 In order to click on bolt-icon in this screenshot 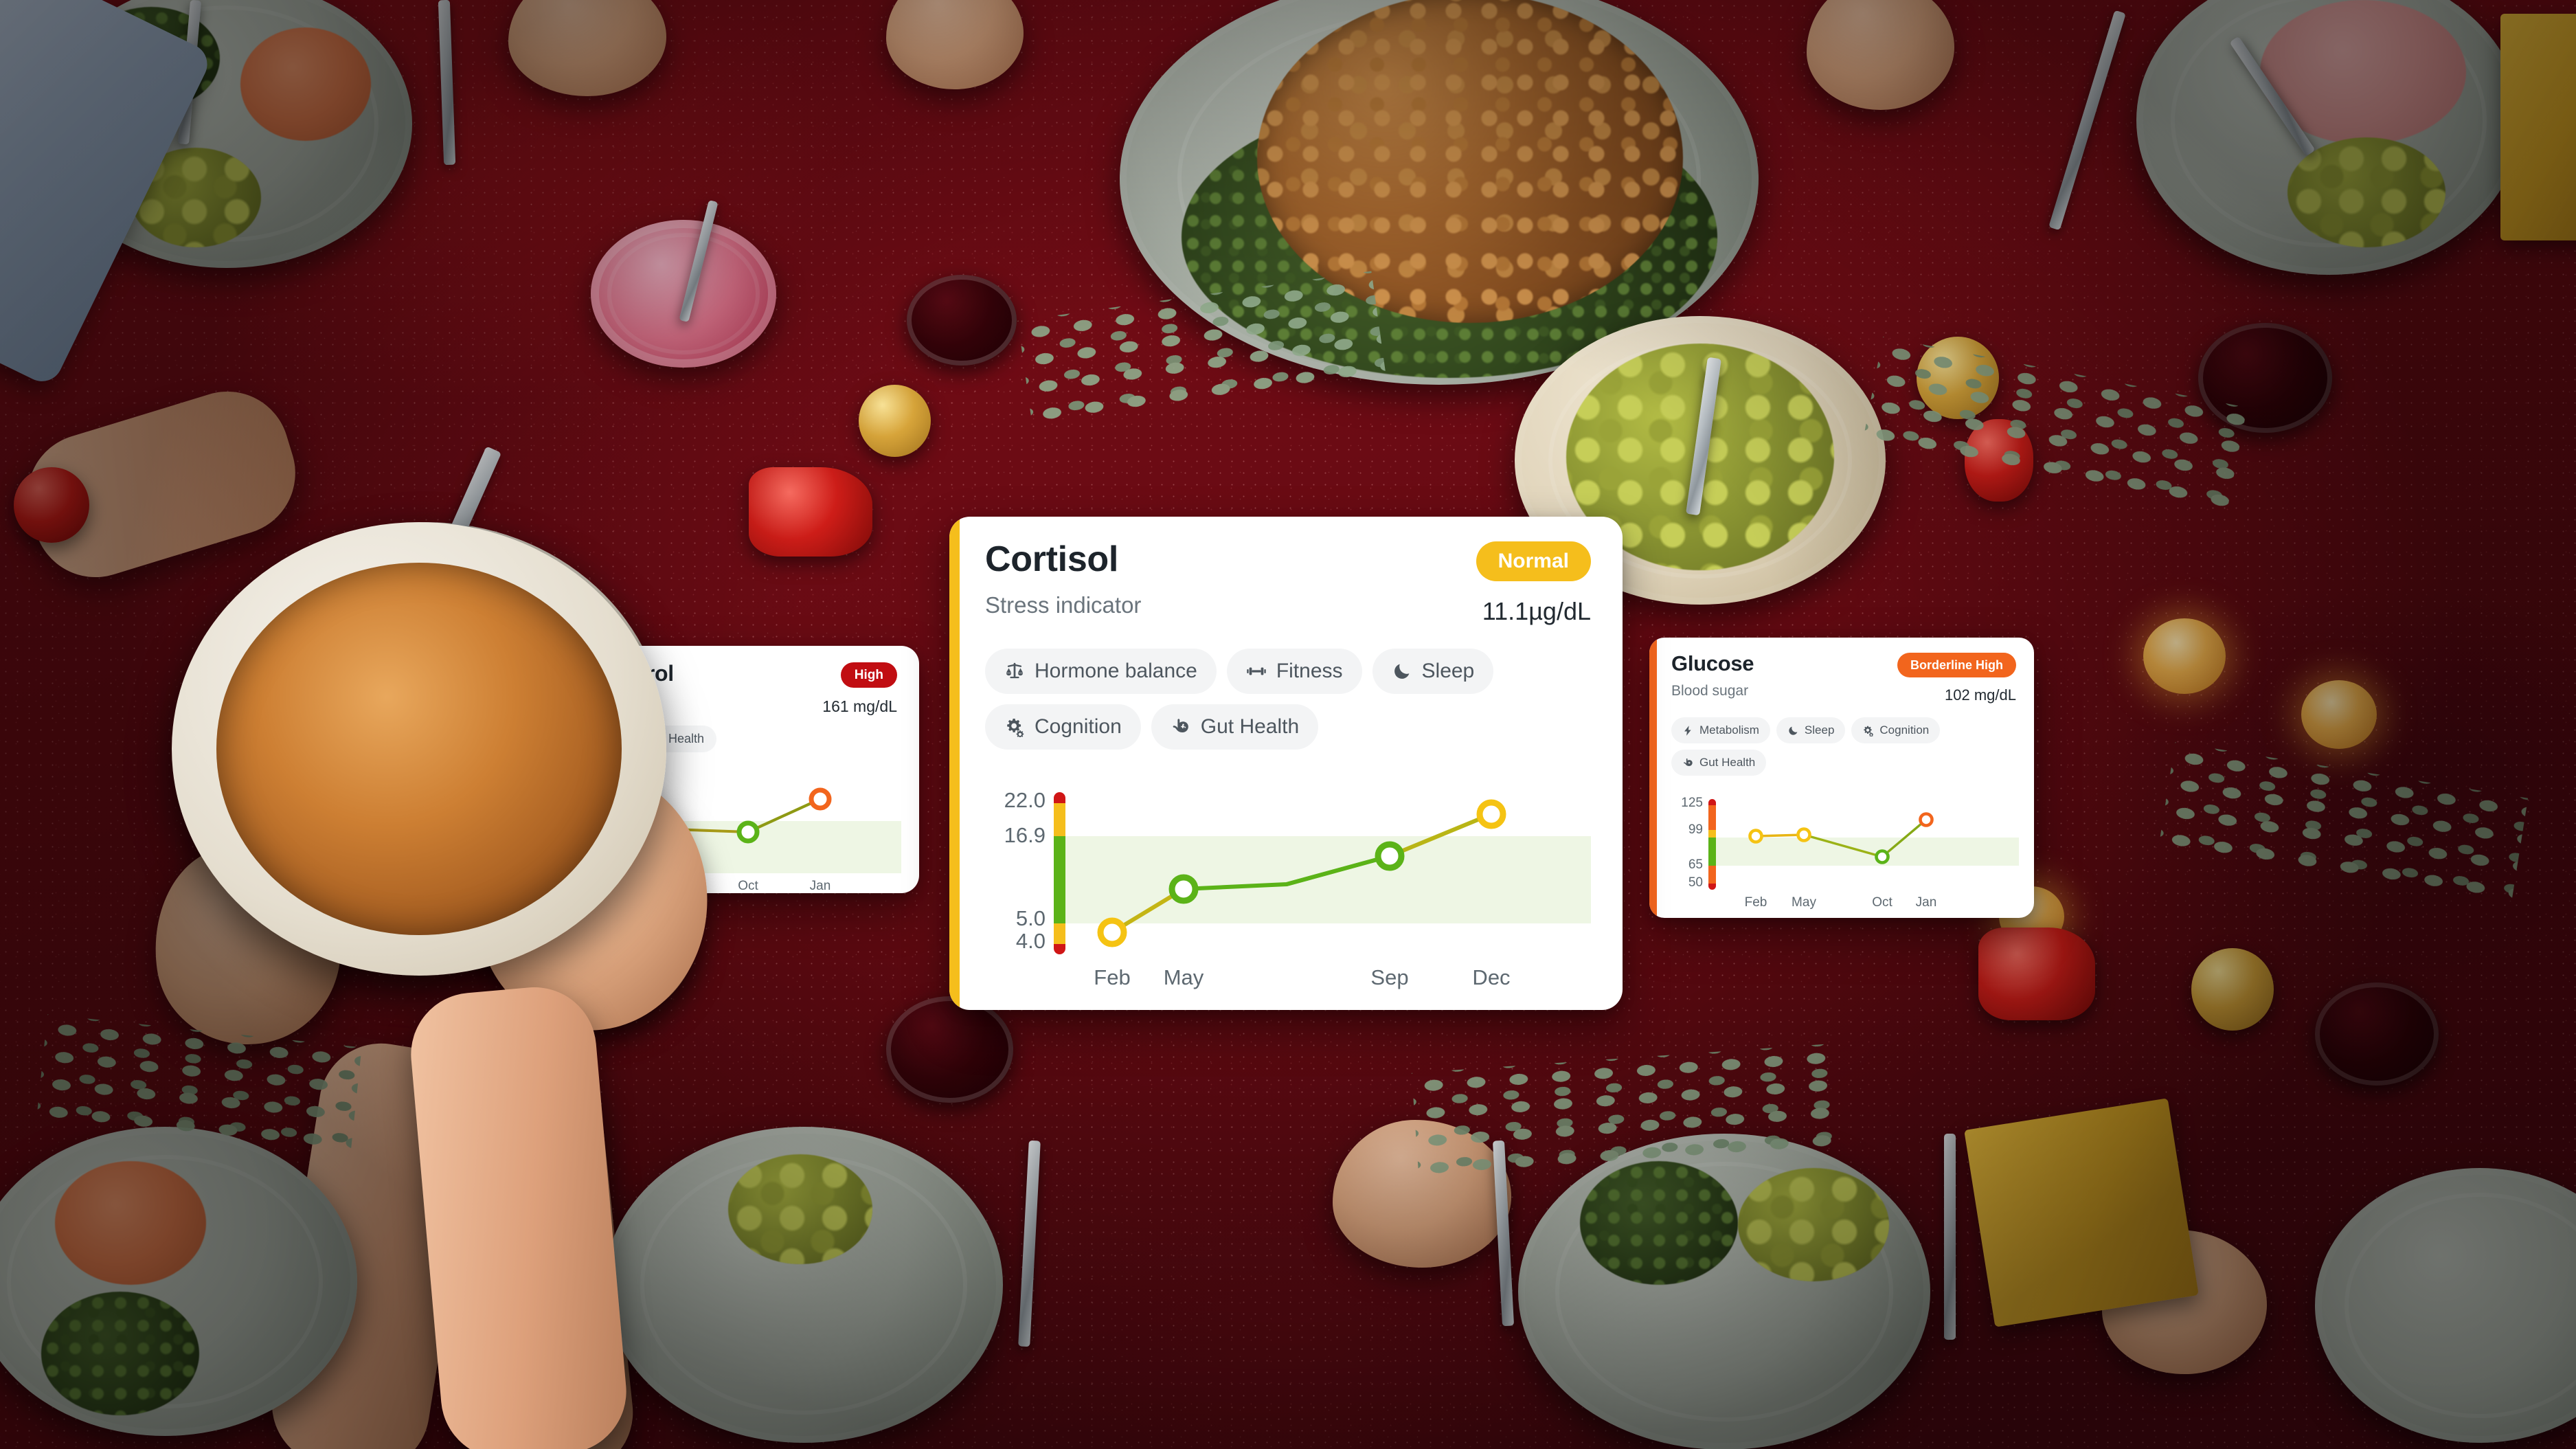, I will do `click(1688, 731)`.